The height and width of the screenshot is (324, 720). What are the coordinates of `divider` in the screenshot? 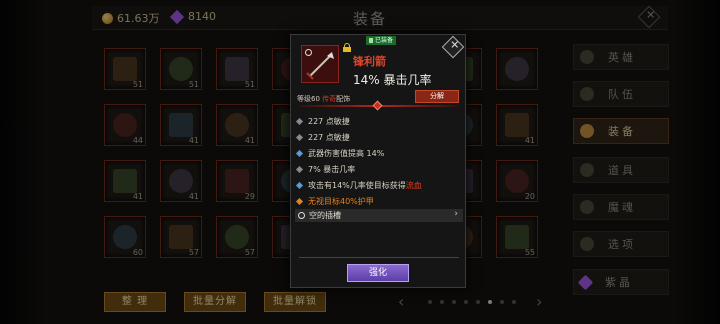 It's located at (379, 257).